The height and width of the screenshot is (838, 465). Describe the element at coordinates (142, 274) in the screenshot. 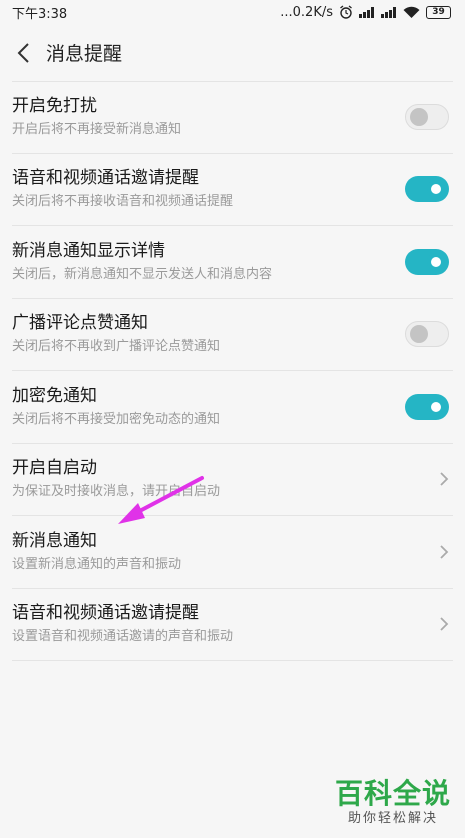

I see `row-description: 关闭后，新消息通知不显示发送人和消息内容` at that location.